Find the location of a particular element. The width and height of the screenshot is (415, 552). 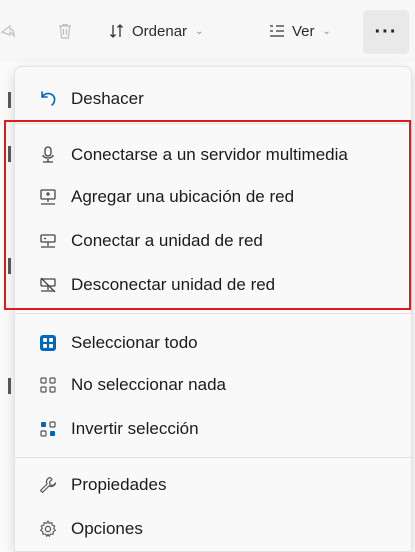

menu-item-select-none: No seleccionar nada is located at coordinates (214, 385).